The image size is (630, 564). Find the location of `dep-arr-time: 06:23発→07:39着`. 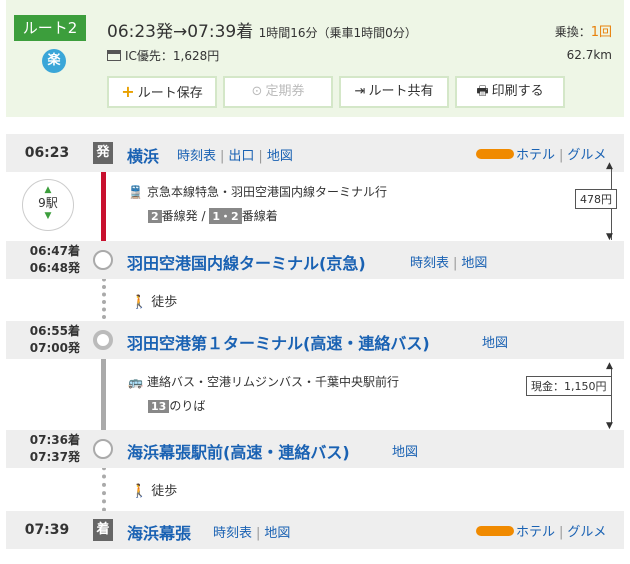

dep-arr-time: 06:23発→07:39着 is located at coordinates (180, 32).